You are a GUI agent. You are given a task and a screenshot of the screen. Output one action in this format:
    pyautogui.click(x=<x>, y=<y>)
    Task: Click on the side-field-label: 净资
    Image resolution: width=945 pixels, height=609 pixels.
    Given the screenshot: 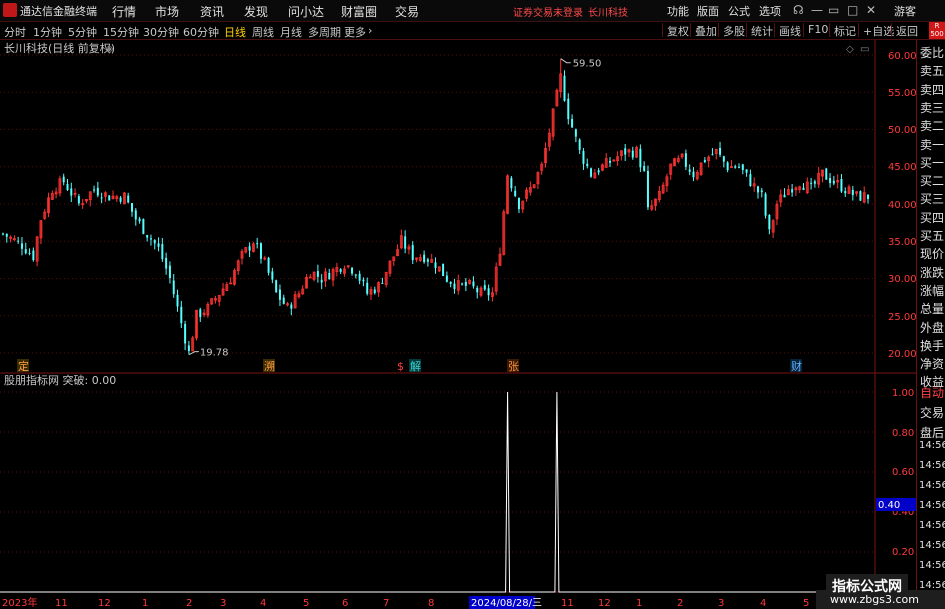 What is the action you would take?
    pyautogui.click(x=932, y=363)
    